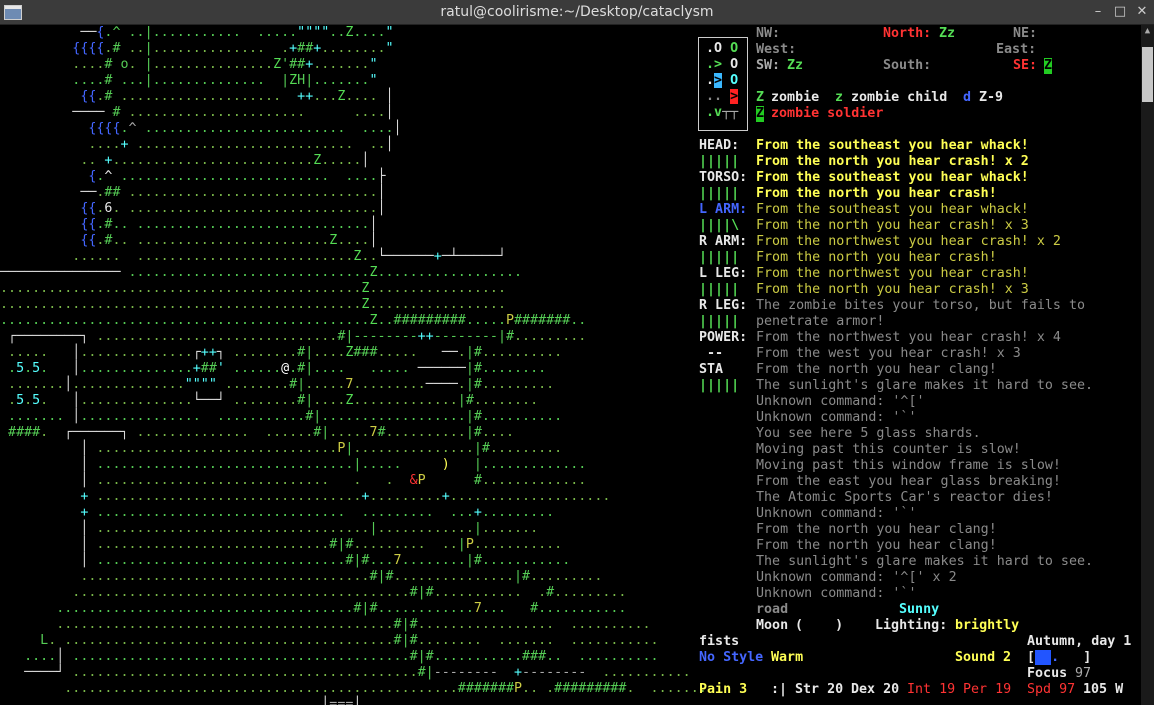  What do you see at coordinates (723, 209) in the screenshot?
I see `body-larm-label: L ARM:` at bounding box center [723, 209].